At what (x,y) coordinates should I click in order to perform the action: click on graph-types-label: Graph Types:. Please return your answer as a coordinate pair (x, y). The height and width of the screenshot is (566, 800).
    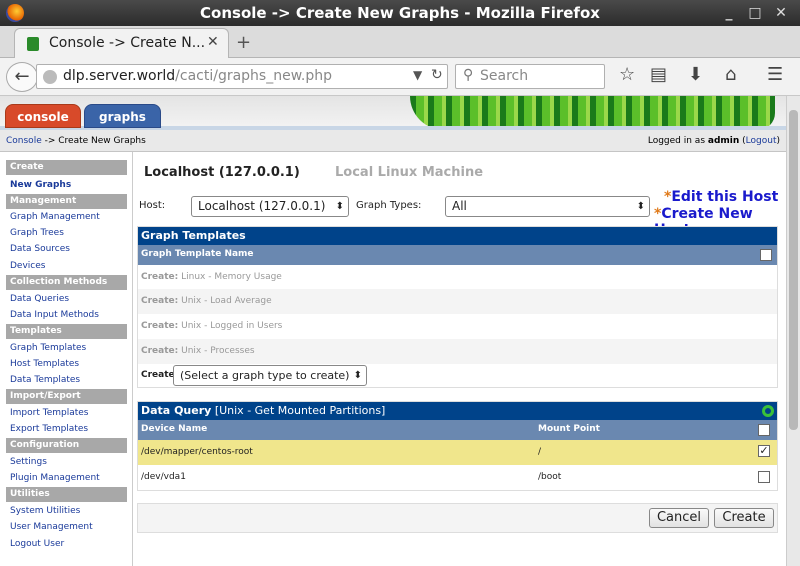
    Looking at the image, I should click on (389, 205).